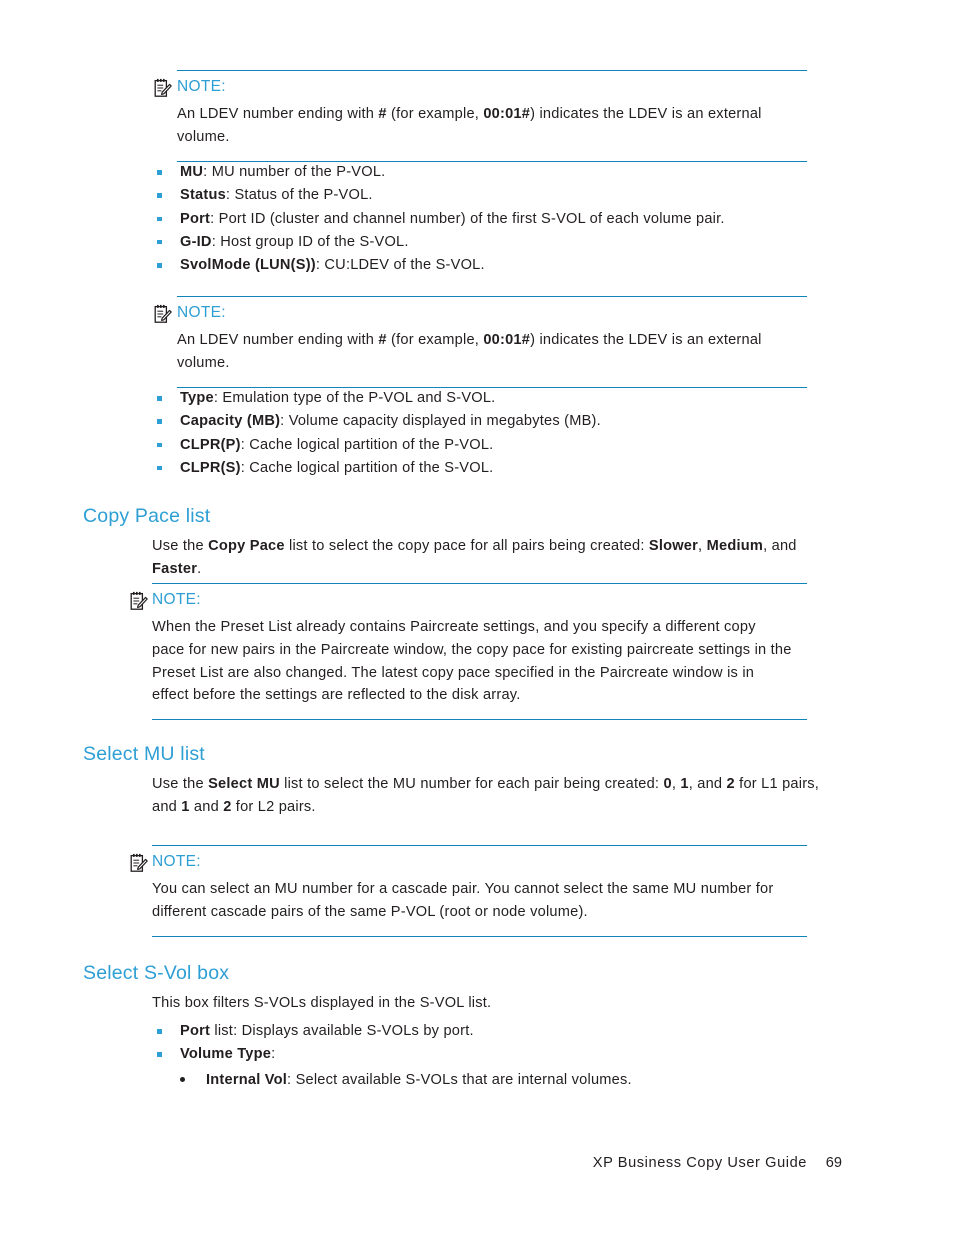  What do you see at coordinates (673, 546) in the screenshot?
I see `emphasis-slower: Slower` at bounding box center [673, 546].